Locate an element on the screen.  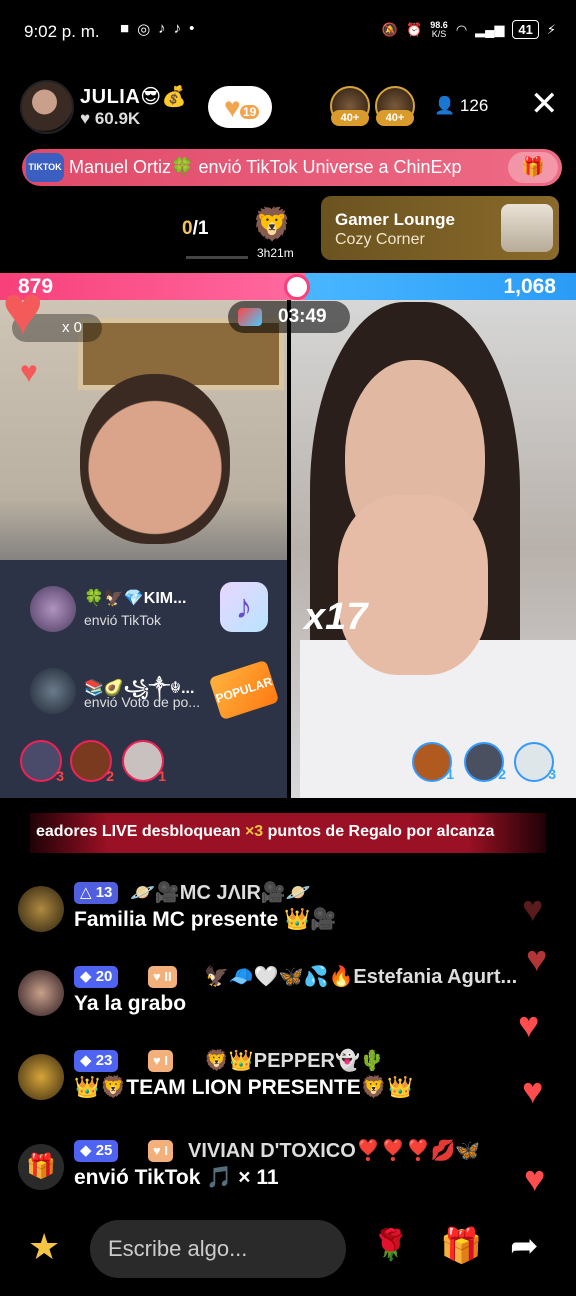
follow-button: ♥ 19 is located at coordinates (240, 107).